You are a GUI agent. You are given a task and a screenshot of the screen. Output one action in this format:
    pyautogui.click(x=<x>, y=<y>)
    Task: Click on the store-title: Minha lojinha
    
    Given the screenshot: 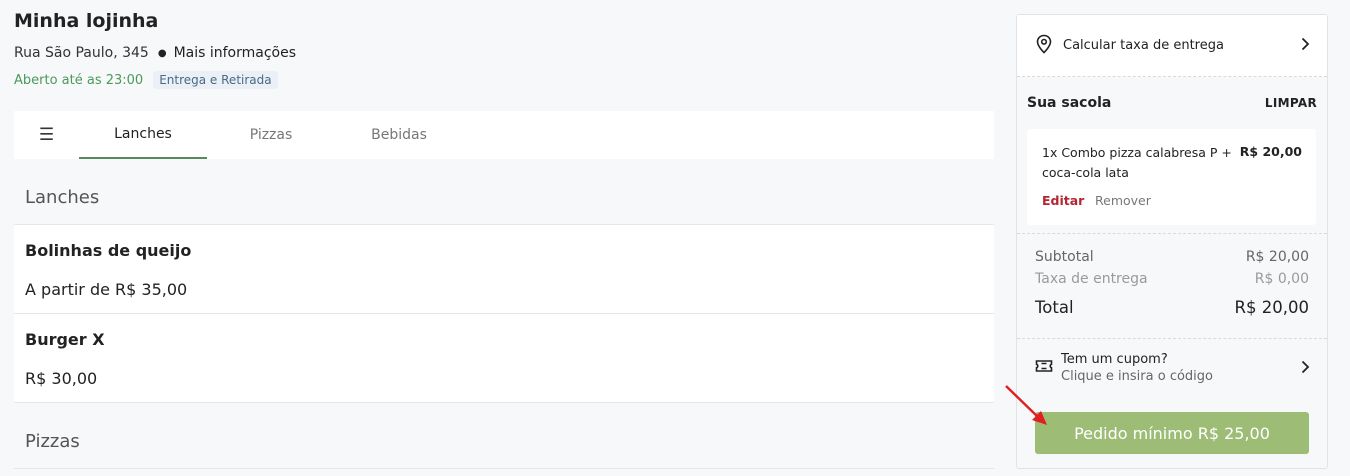 What is the action you would take?
    pyautogui.click(x=86, y=21)
    